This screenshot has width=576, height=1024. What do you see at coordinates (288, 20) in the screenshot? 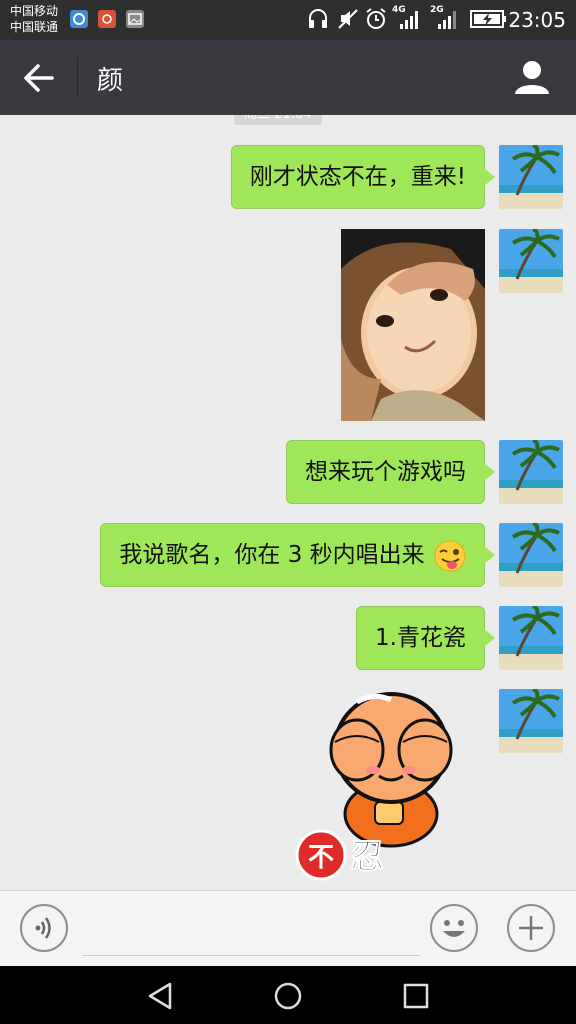
I see `status-bar: 中国移动 中国联通 4G 2G 23:05` at bounding box center [288, 20].